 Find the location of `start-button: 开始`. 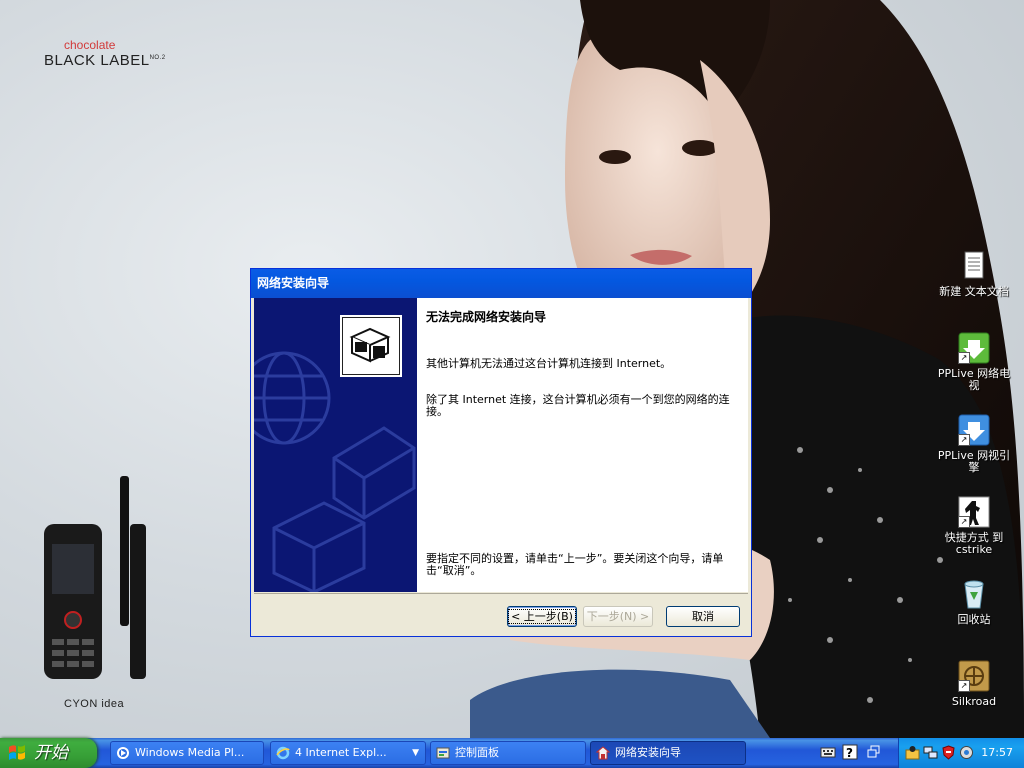

start-button: 开始 is located at coordinates (48, 753).